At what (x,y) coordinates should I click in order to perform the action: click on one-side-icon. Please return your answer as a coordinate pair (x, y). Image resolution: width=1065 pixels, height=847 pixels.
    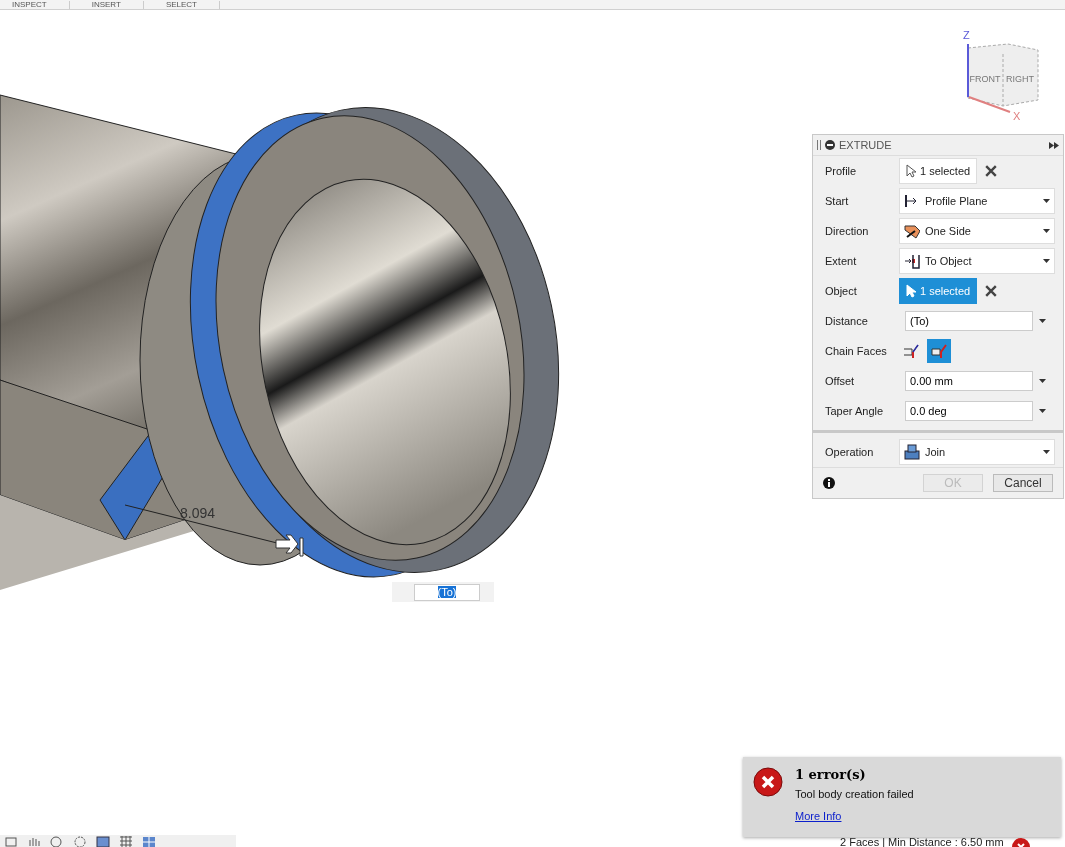
    Looking at the image, I should click on (912, 231).